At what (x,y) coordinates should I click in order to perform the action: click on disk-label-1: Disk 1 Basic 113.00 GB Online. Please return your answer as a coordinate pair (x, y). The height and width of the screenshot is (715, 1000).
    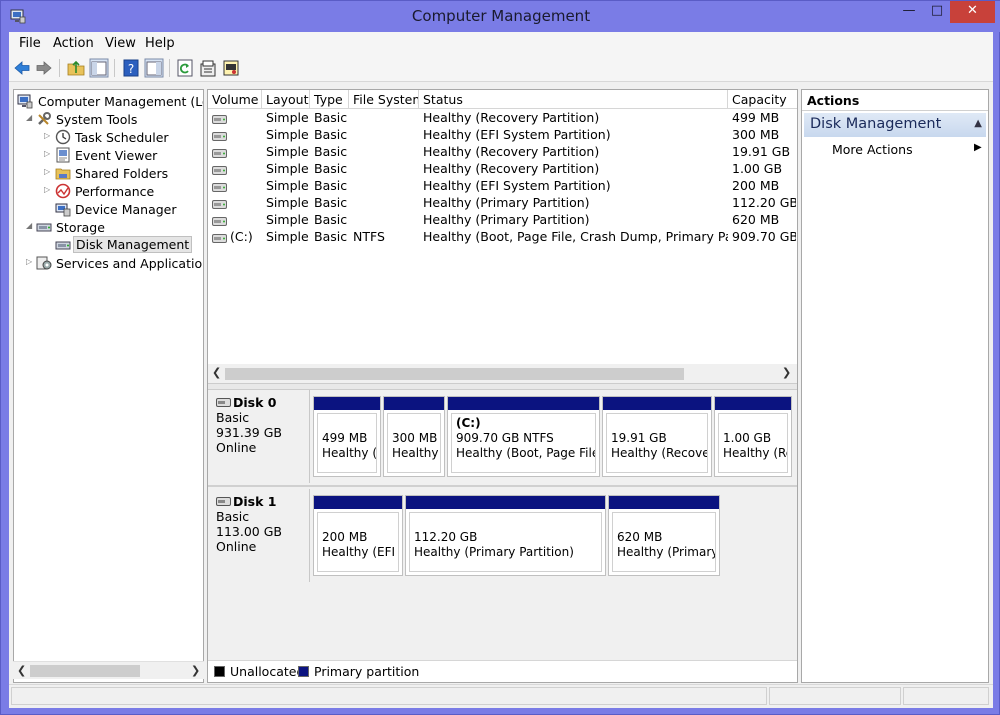
    Looking at the image, I should click on (259, 535).